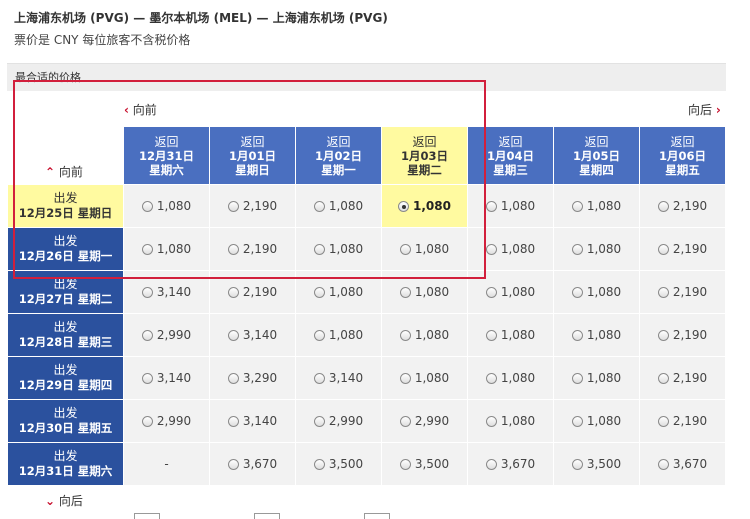 The image size is (750, 519). I want to click on prev-return-dates-link: ‹ 向前, so click(140, 109).